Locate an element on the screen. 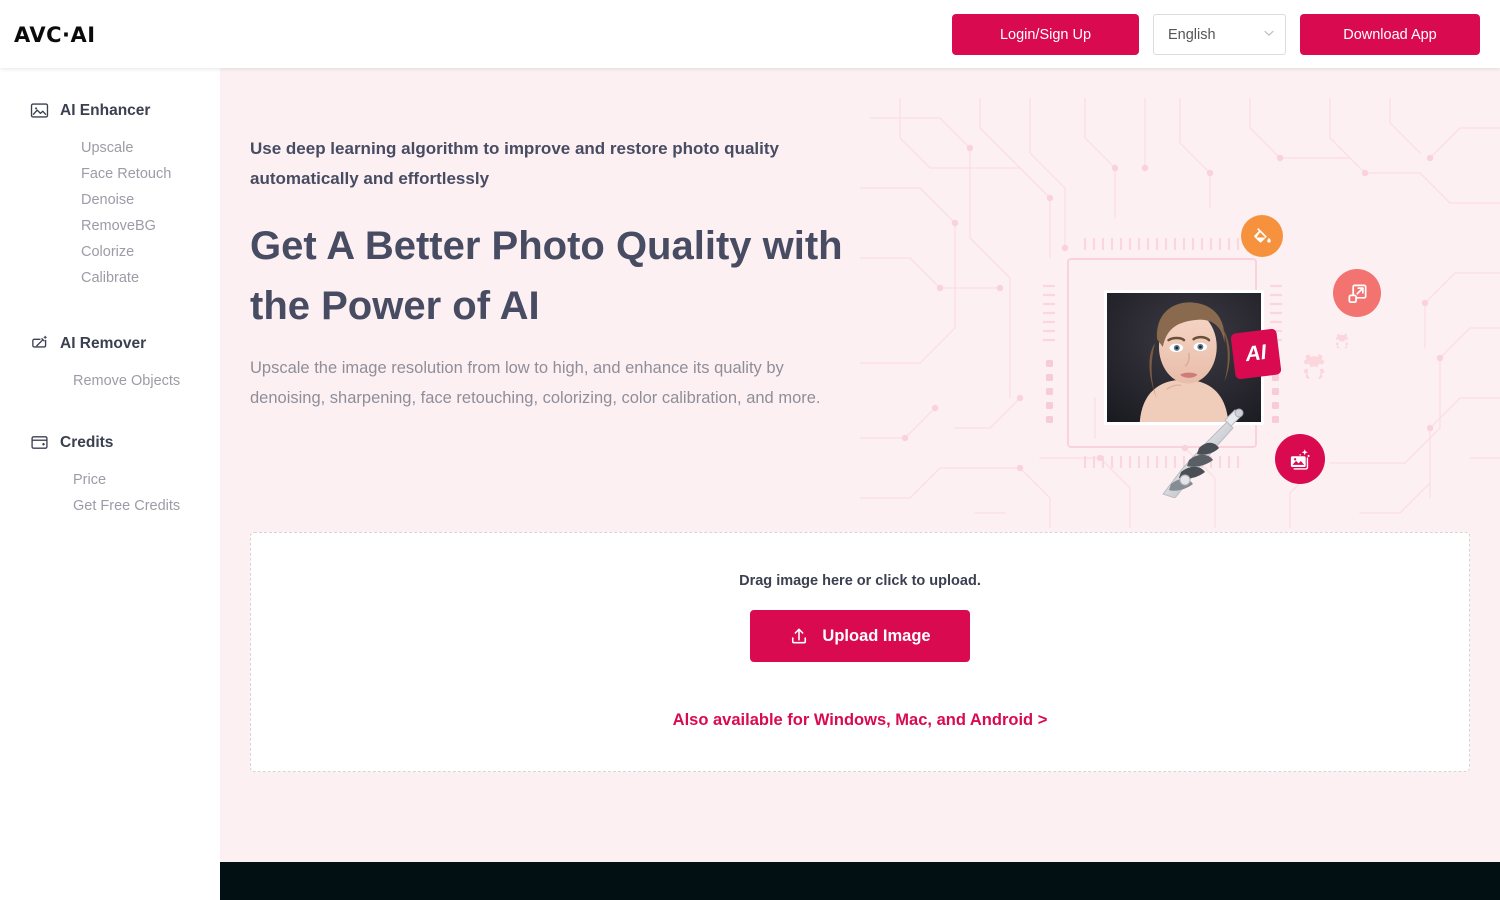 This screenshot has width=1500, height=900. sidebar-item-denoise: Denoise is located at coordinates (110, 200).